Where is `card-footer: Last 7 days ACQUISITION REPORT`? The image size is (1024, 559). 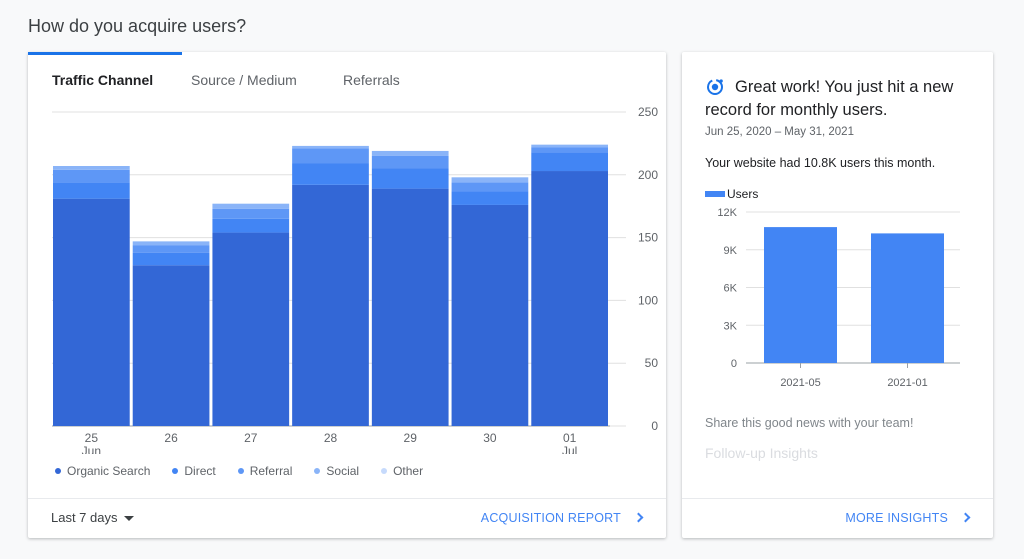 card-footer: Last 7 days ACQUISITION REPORT is located at coordinates (347, 518).